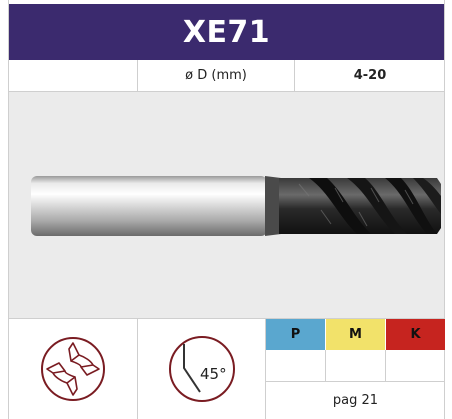 Image resolution: width=452 pixels, height=419 pixels. I want to click on end-mill-image, so click(236, 206).